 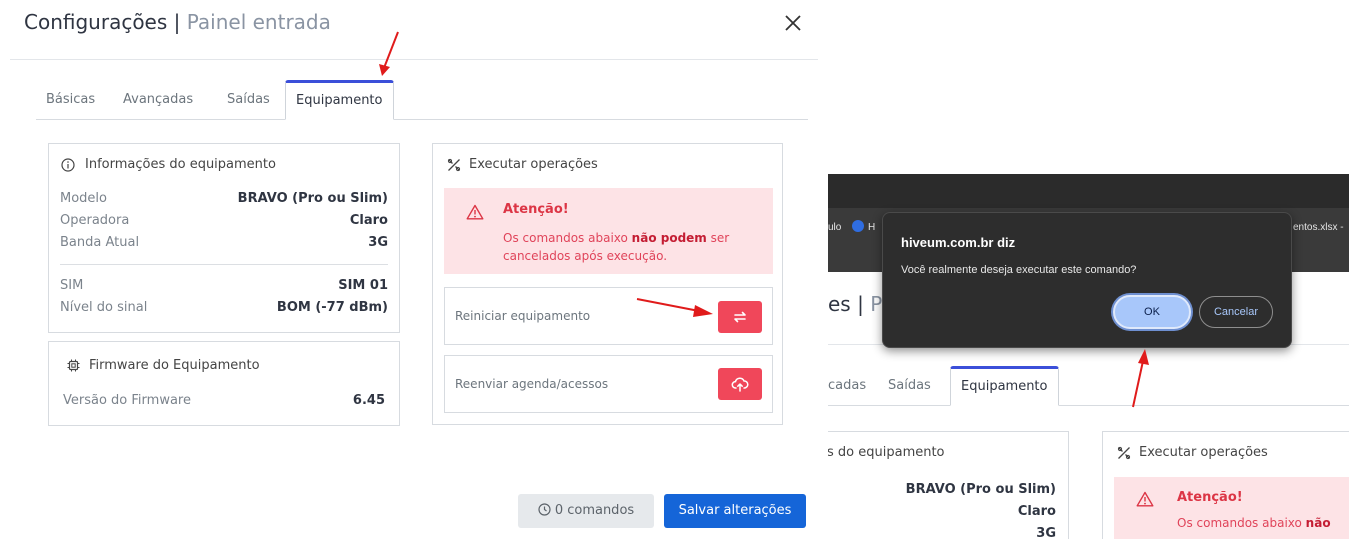 What do you see at coordinates (834, 227) in the screenshot?
I see `bookmark-left: ulo` at bounding box center [834, 227].